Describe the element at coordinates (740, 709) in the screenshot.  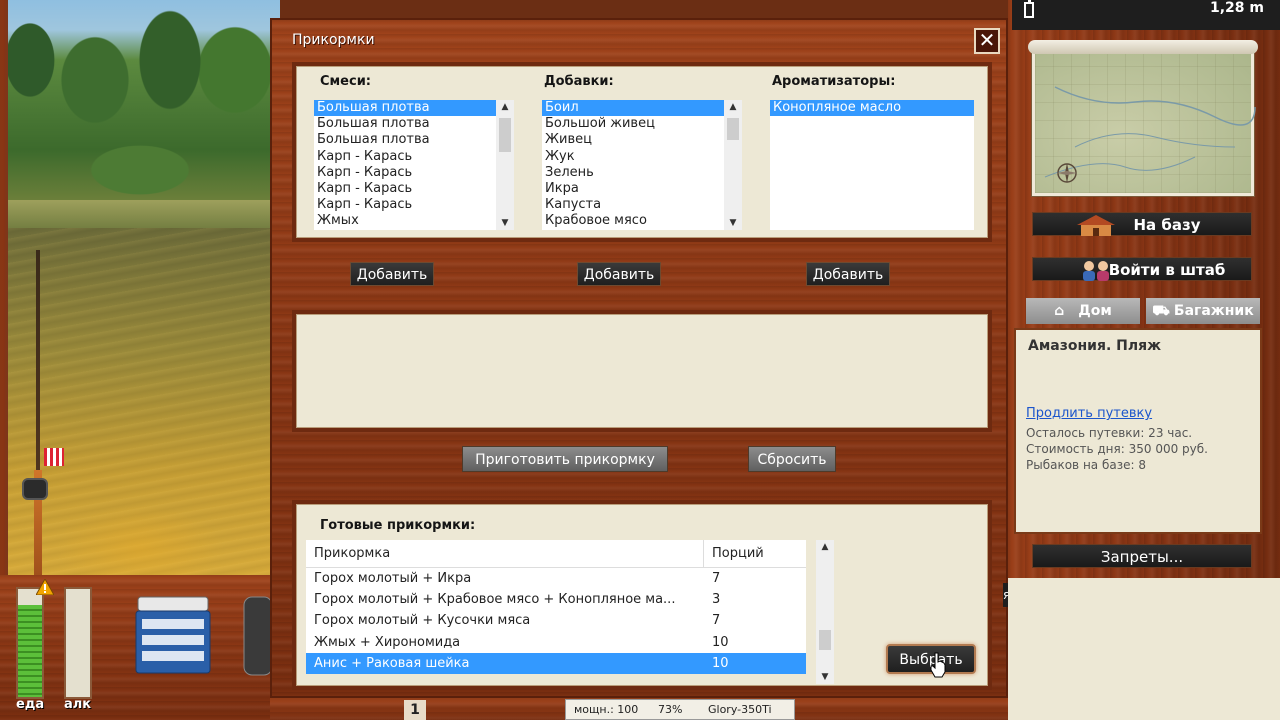
I see `rod-name: Glory-350Ti` at that location.